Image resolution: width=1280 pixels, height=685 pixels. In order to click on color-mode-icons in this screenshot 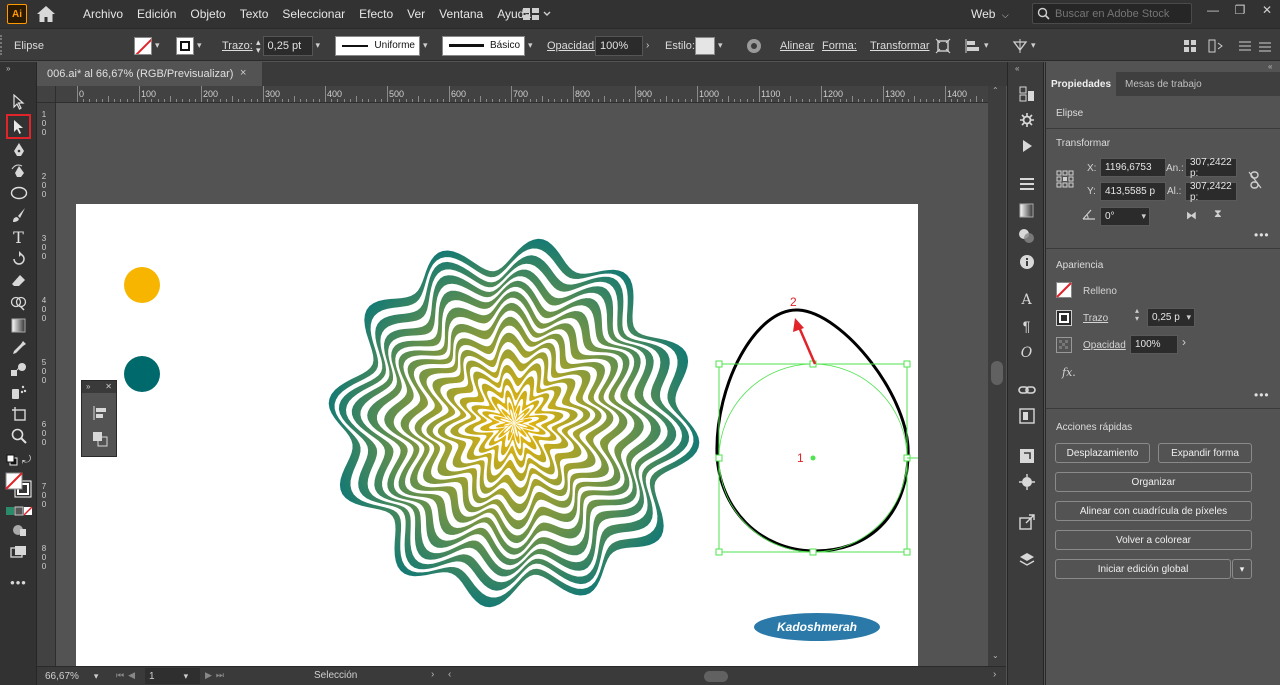, I will do `click(19, 512)`.